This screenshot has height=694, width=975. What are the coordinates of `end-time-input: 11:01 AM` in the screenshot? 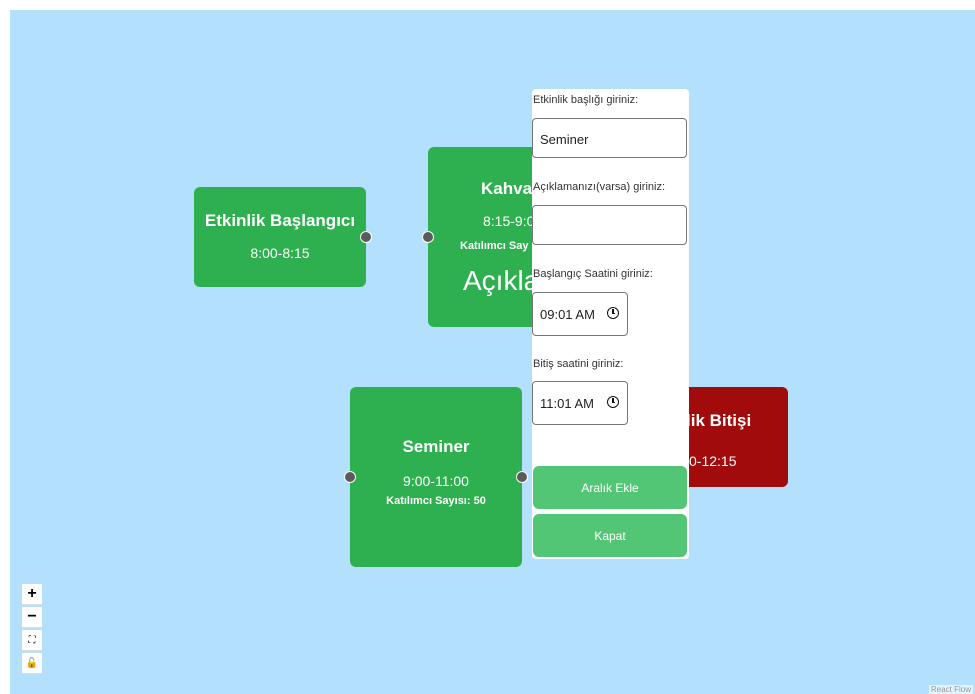 It's located at (580, 403).